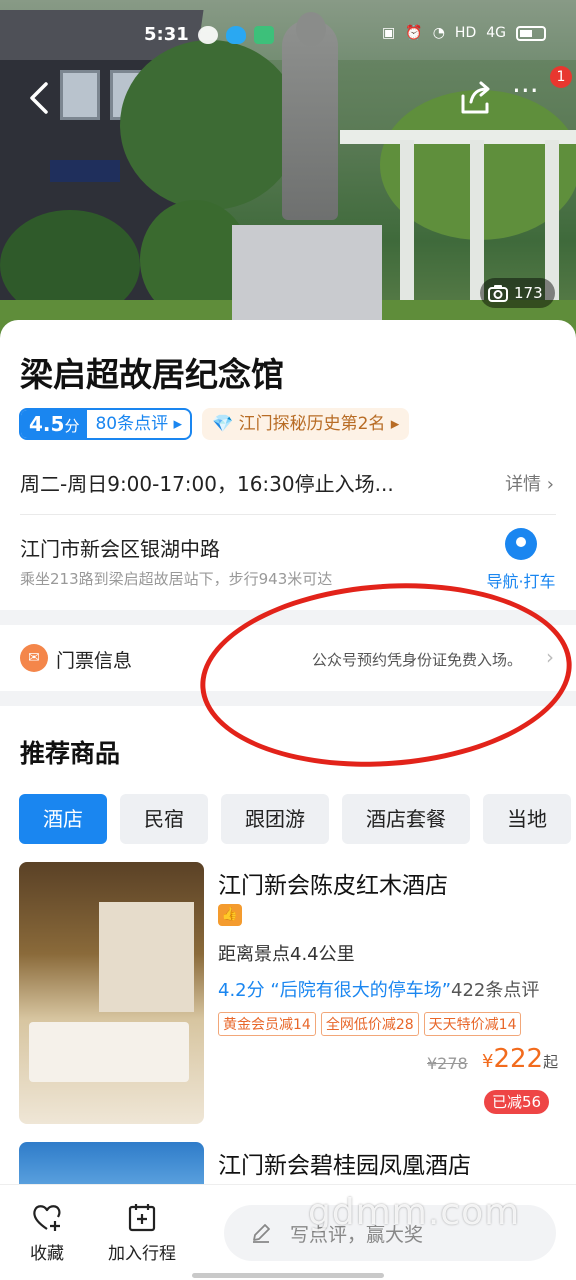 Image resolution: width=576 pixels, height=1280 pixels. What do you see at coordinates (307, 275) in the screenshot?
I see `hero-pedestal` at bounding box center [307, 275].